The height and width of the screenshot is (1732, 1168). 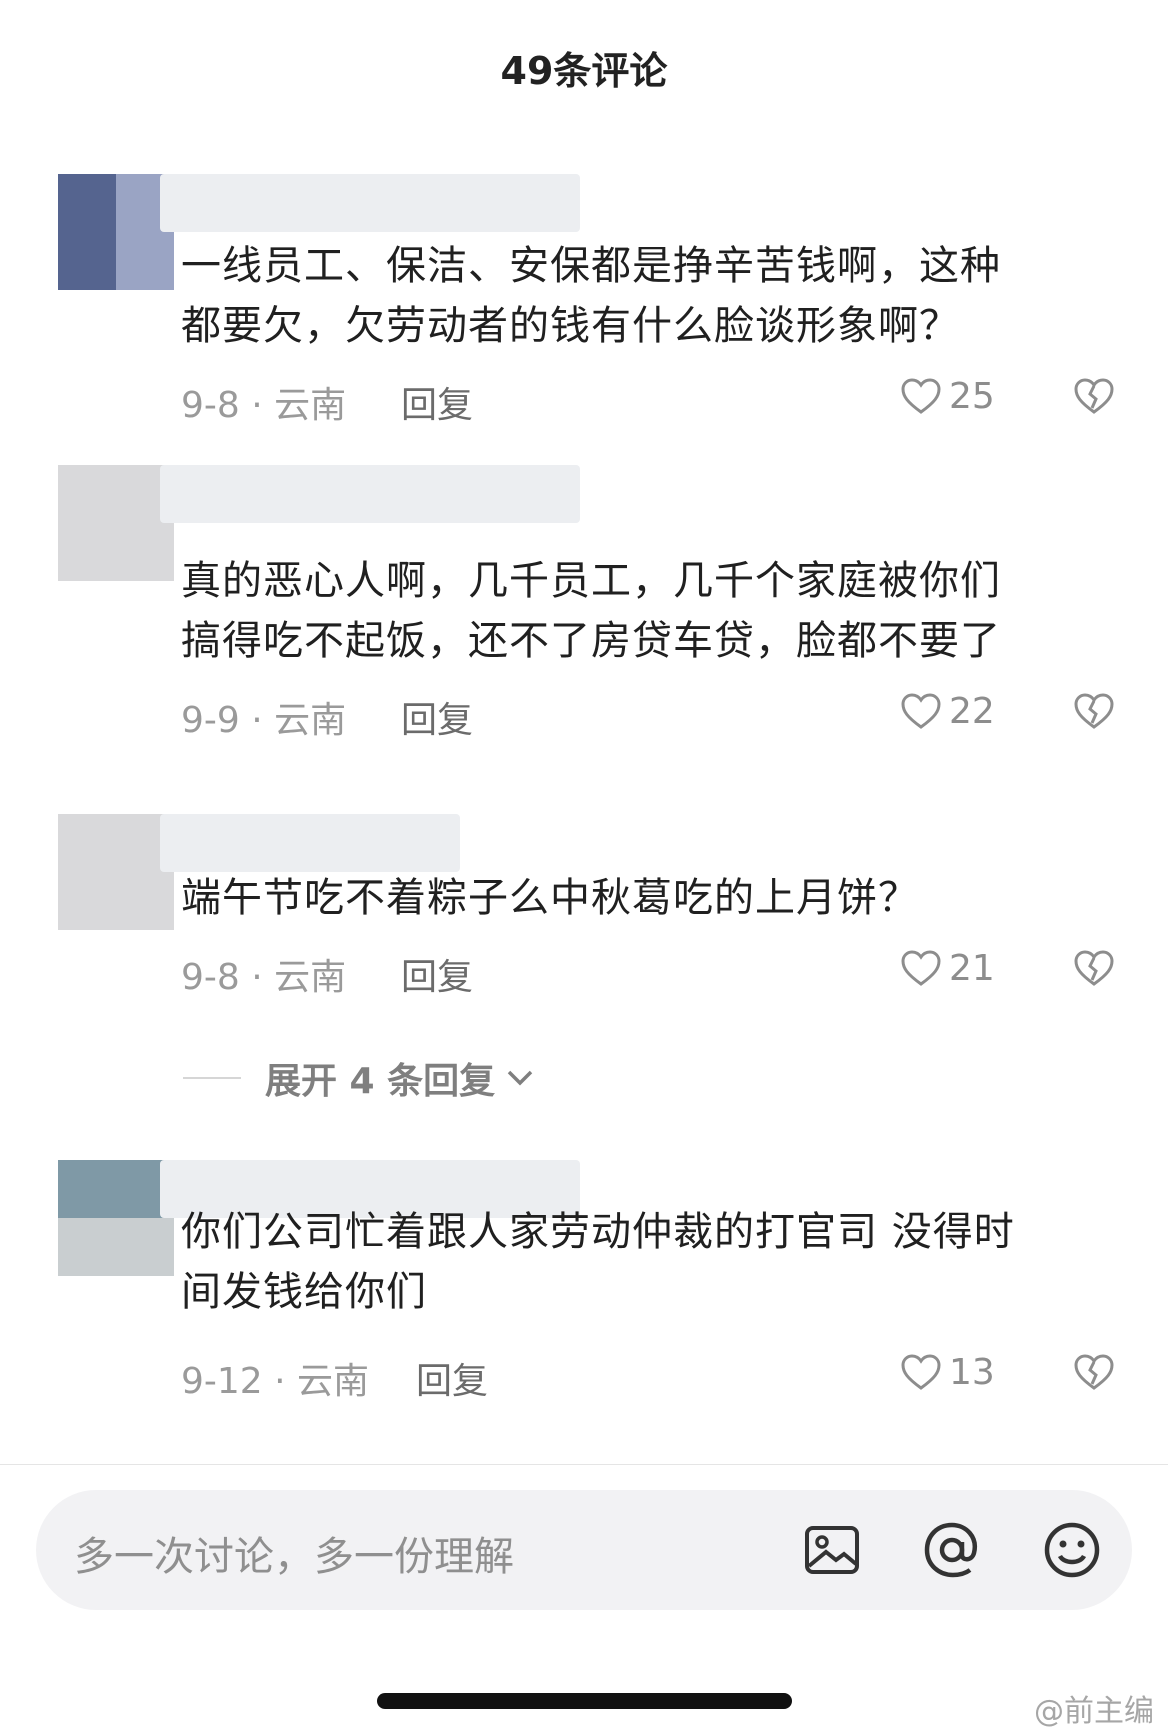 What do you see at coordinates (656, 1377) in the screenshot?
I see `comment-meta: 9-12 · 云南 回复 13` at bounding box center [656, 1377].